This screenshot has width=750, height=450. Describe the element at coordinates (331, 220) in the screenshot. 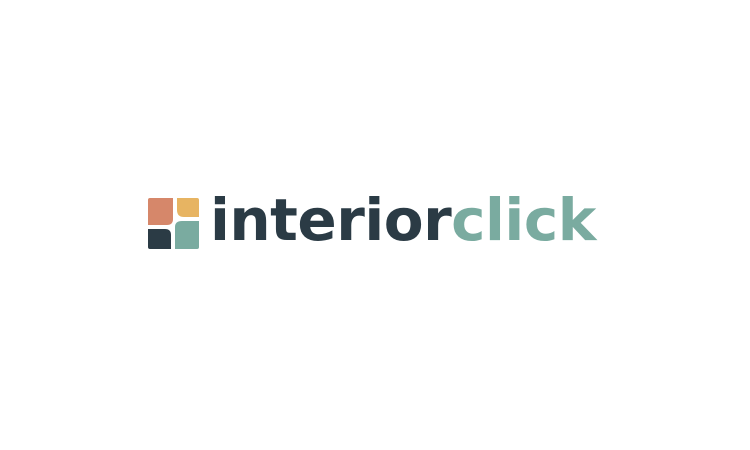

I see `logo-word-interior: interior` at that location.